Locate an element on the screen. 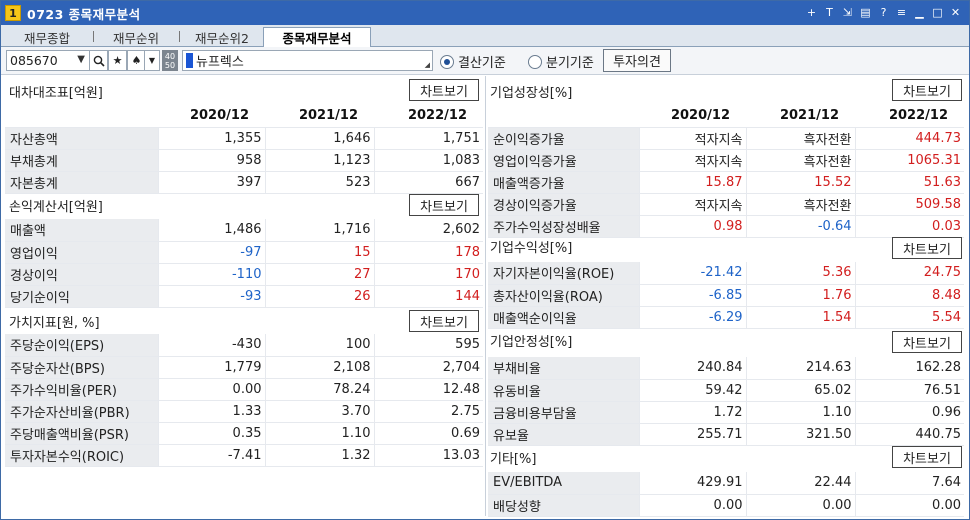  table-row: 부채총계 958 1,123 1,083 is located at coordinates (244, 160).